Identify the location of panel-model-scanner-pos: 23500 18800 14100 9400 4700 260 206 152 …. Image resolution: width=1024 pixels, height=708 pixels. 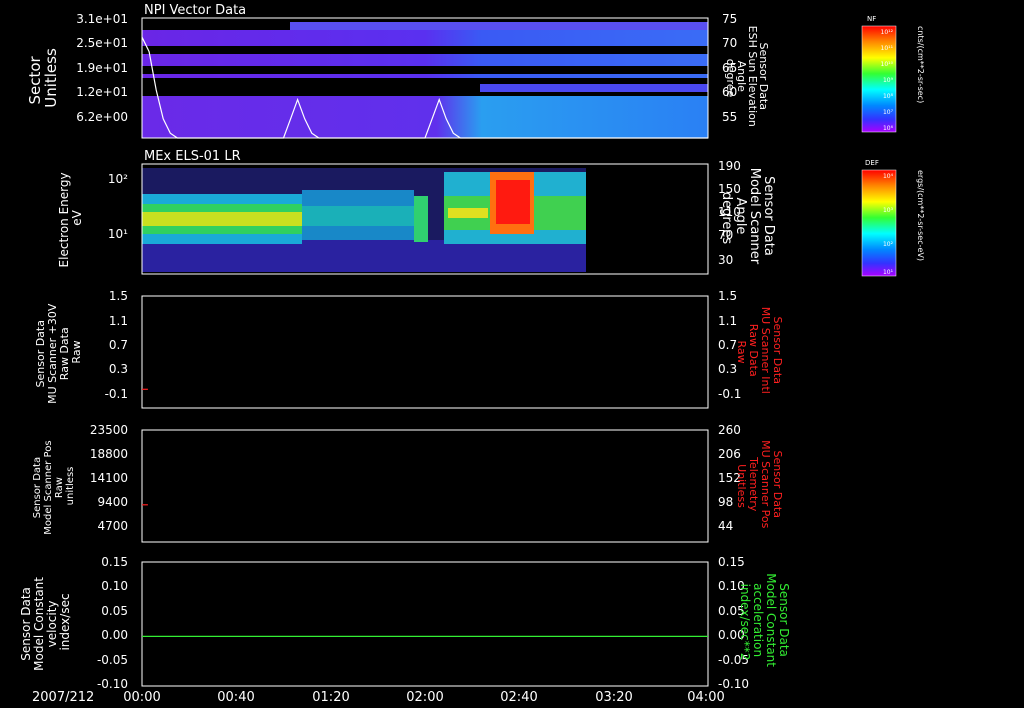
(408, 483).